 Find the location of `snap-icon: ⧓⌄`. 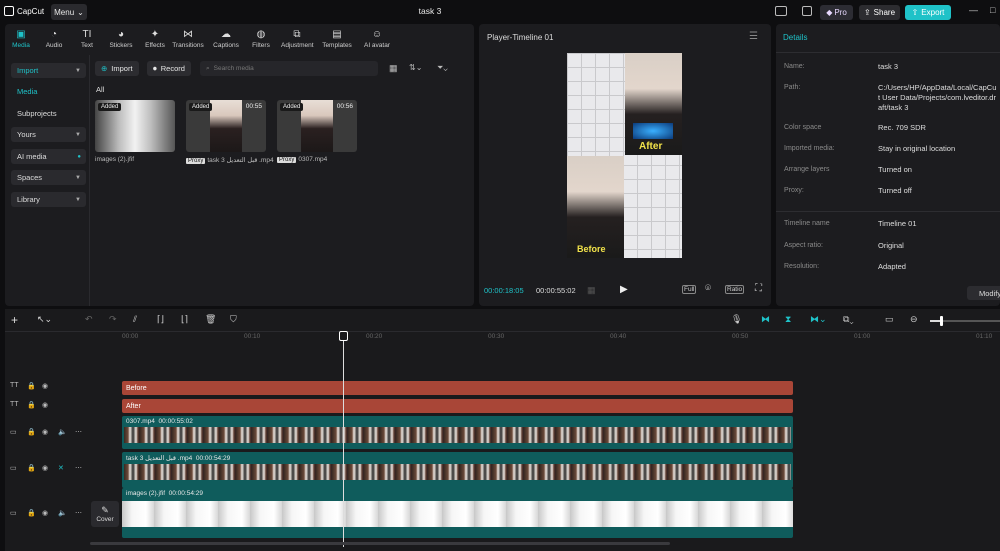

snap-icon: ⧓⌄ is located at coordinates (818, 319).